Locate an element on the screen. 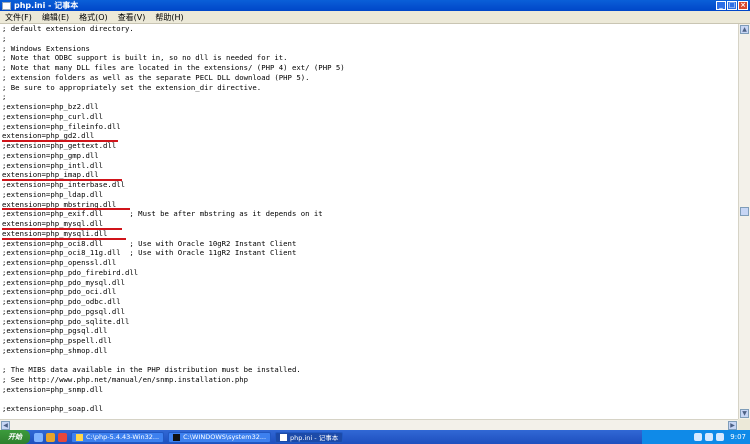  browser-icon is located at coordinates (62, 437).